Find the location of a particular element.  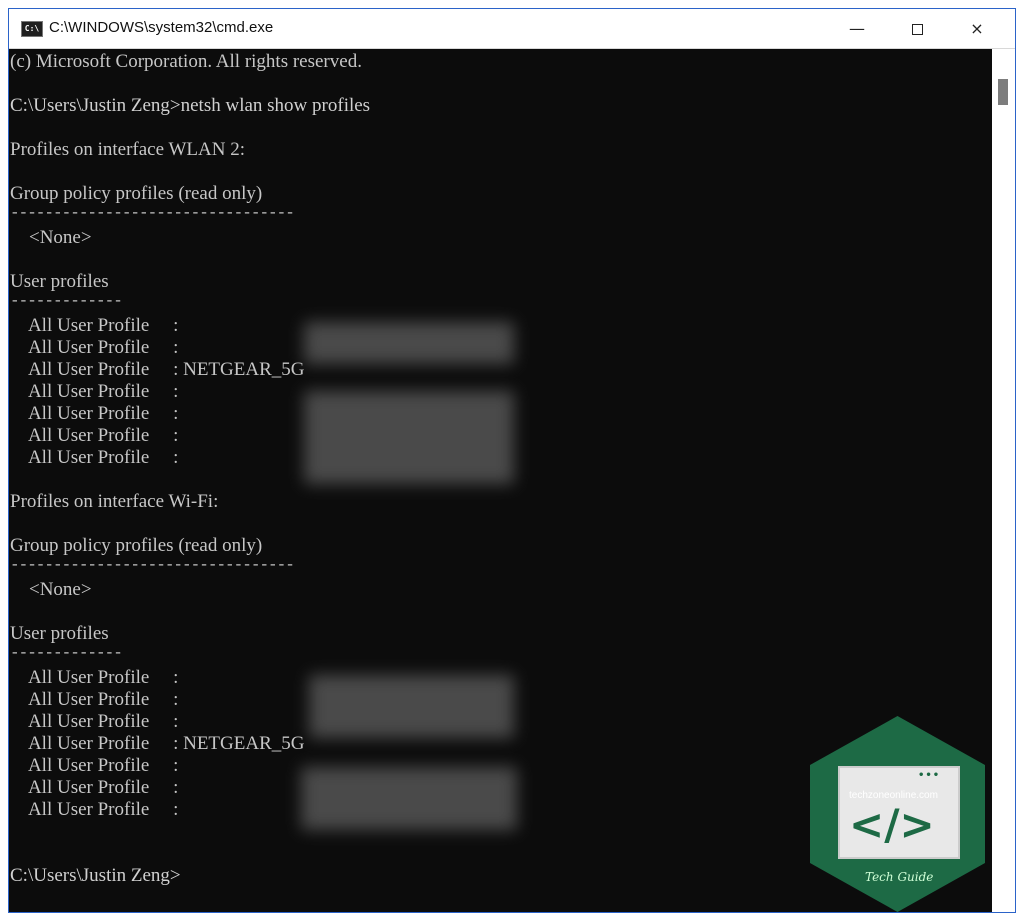

watermark-label: Tech Guide is located at coordinates (899, 877).